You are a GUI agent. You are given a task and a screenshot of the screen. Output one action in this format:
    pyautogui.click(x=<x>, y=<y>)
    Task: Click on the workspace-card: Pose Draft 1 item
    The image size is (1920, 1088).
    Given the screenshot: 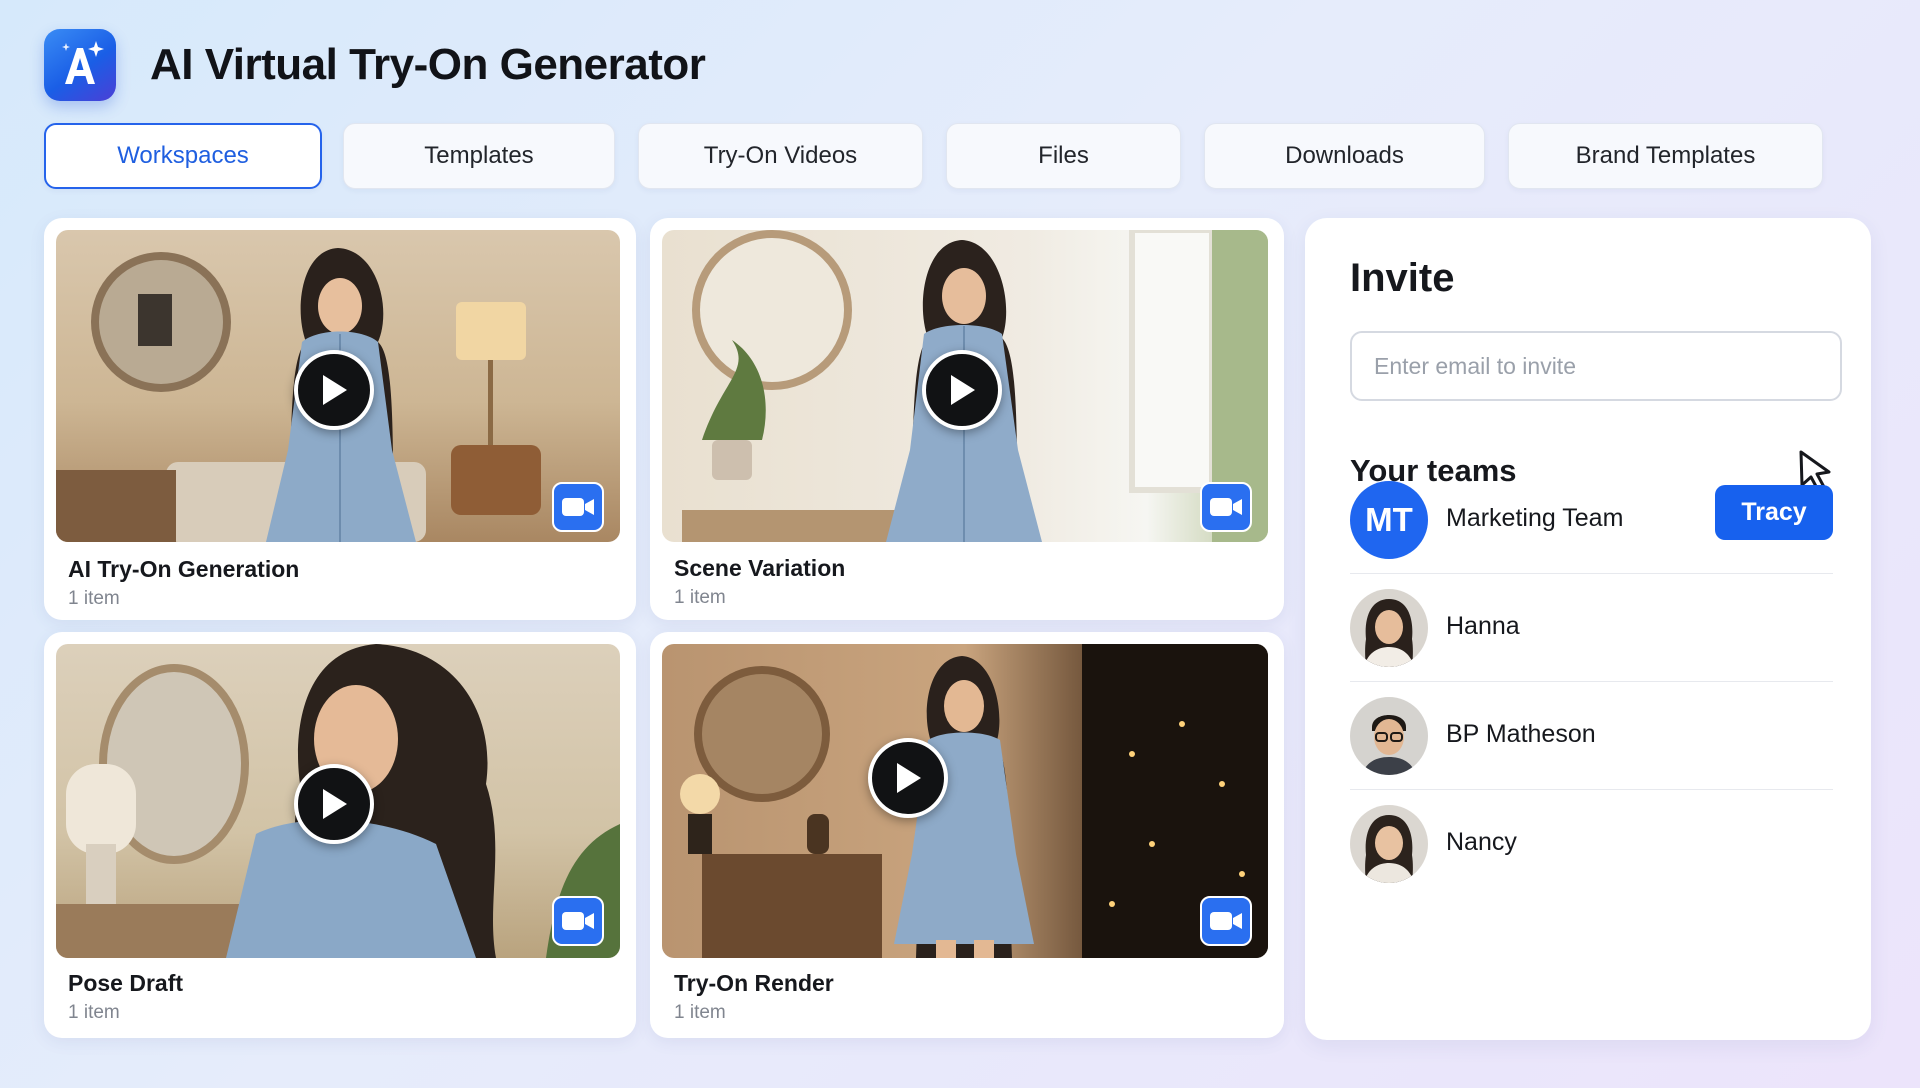 What is the action you would take?
    pyautogui.click(x=340, y=835)
    